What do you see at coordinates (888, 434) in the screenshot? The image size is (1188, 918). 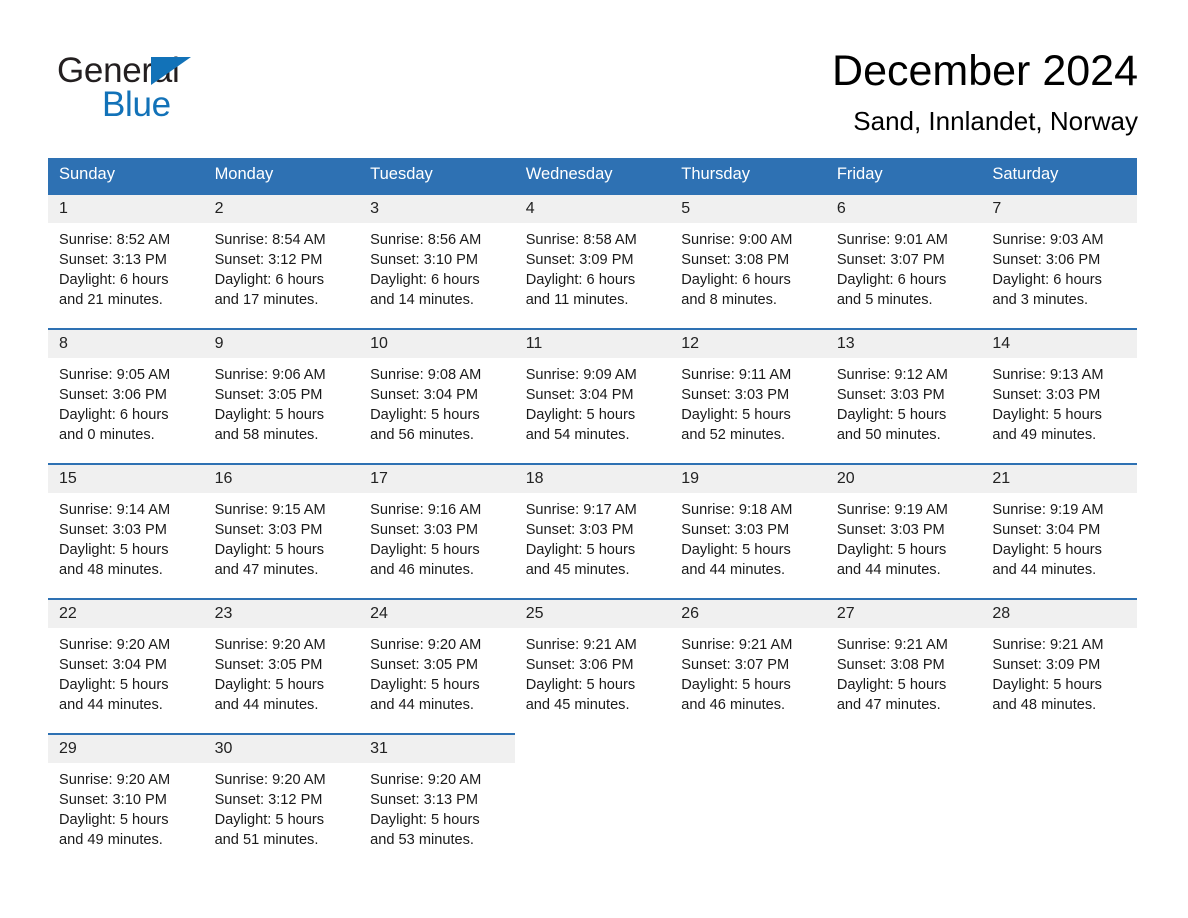 I see `daylight-text-line2: and 50 minutes.` at bounding box center [888, 434].